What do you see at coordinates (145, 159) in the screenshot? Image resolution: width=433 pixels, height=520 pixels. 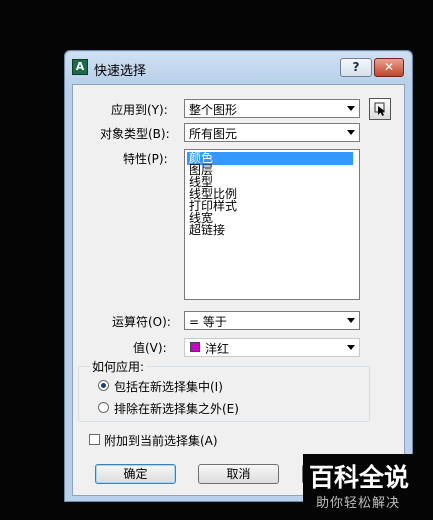 I see `properties-label: 特性(P):` at bounding box center [145, 159].